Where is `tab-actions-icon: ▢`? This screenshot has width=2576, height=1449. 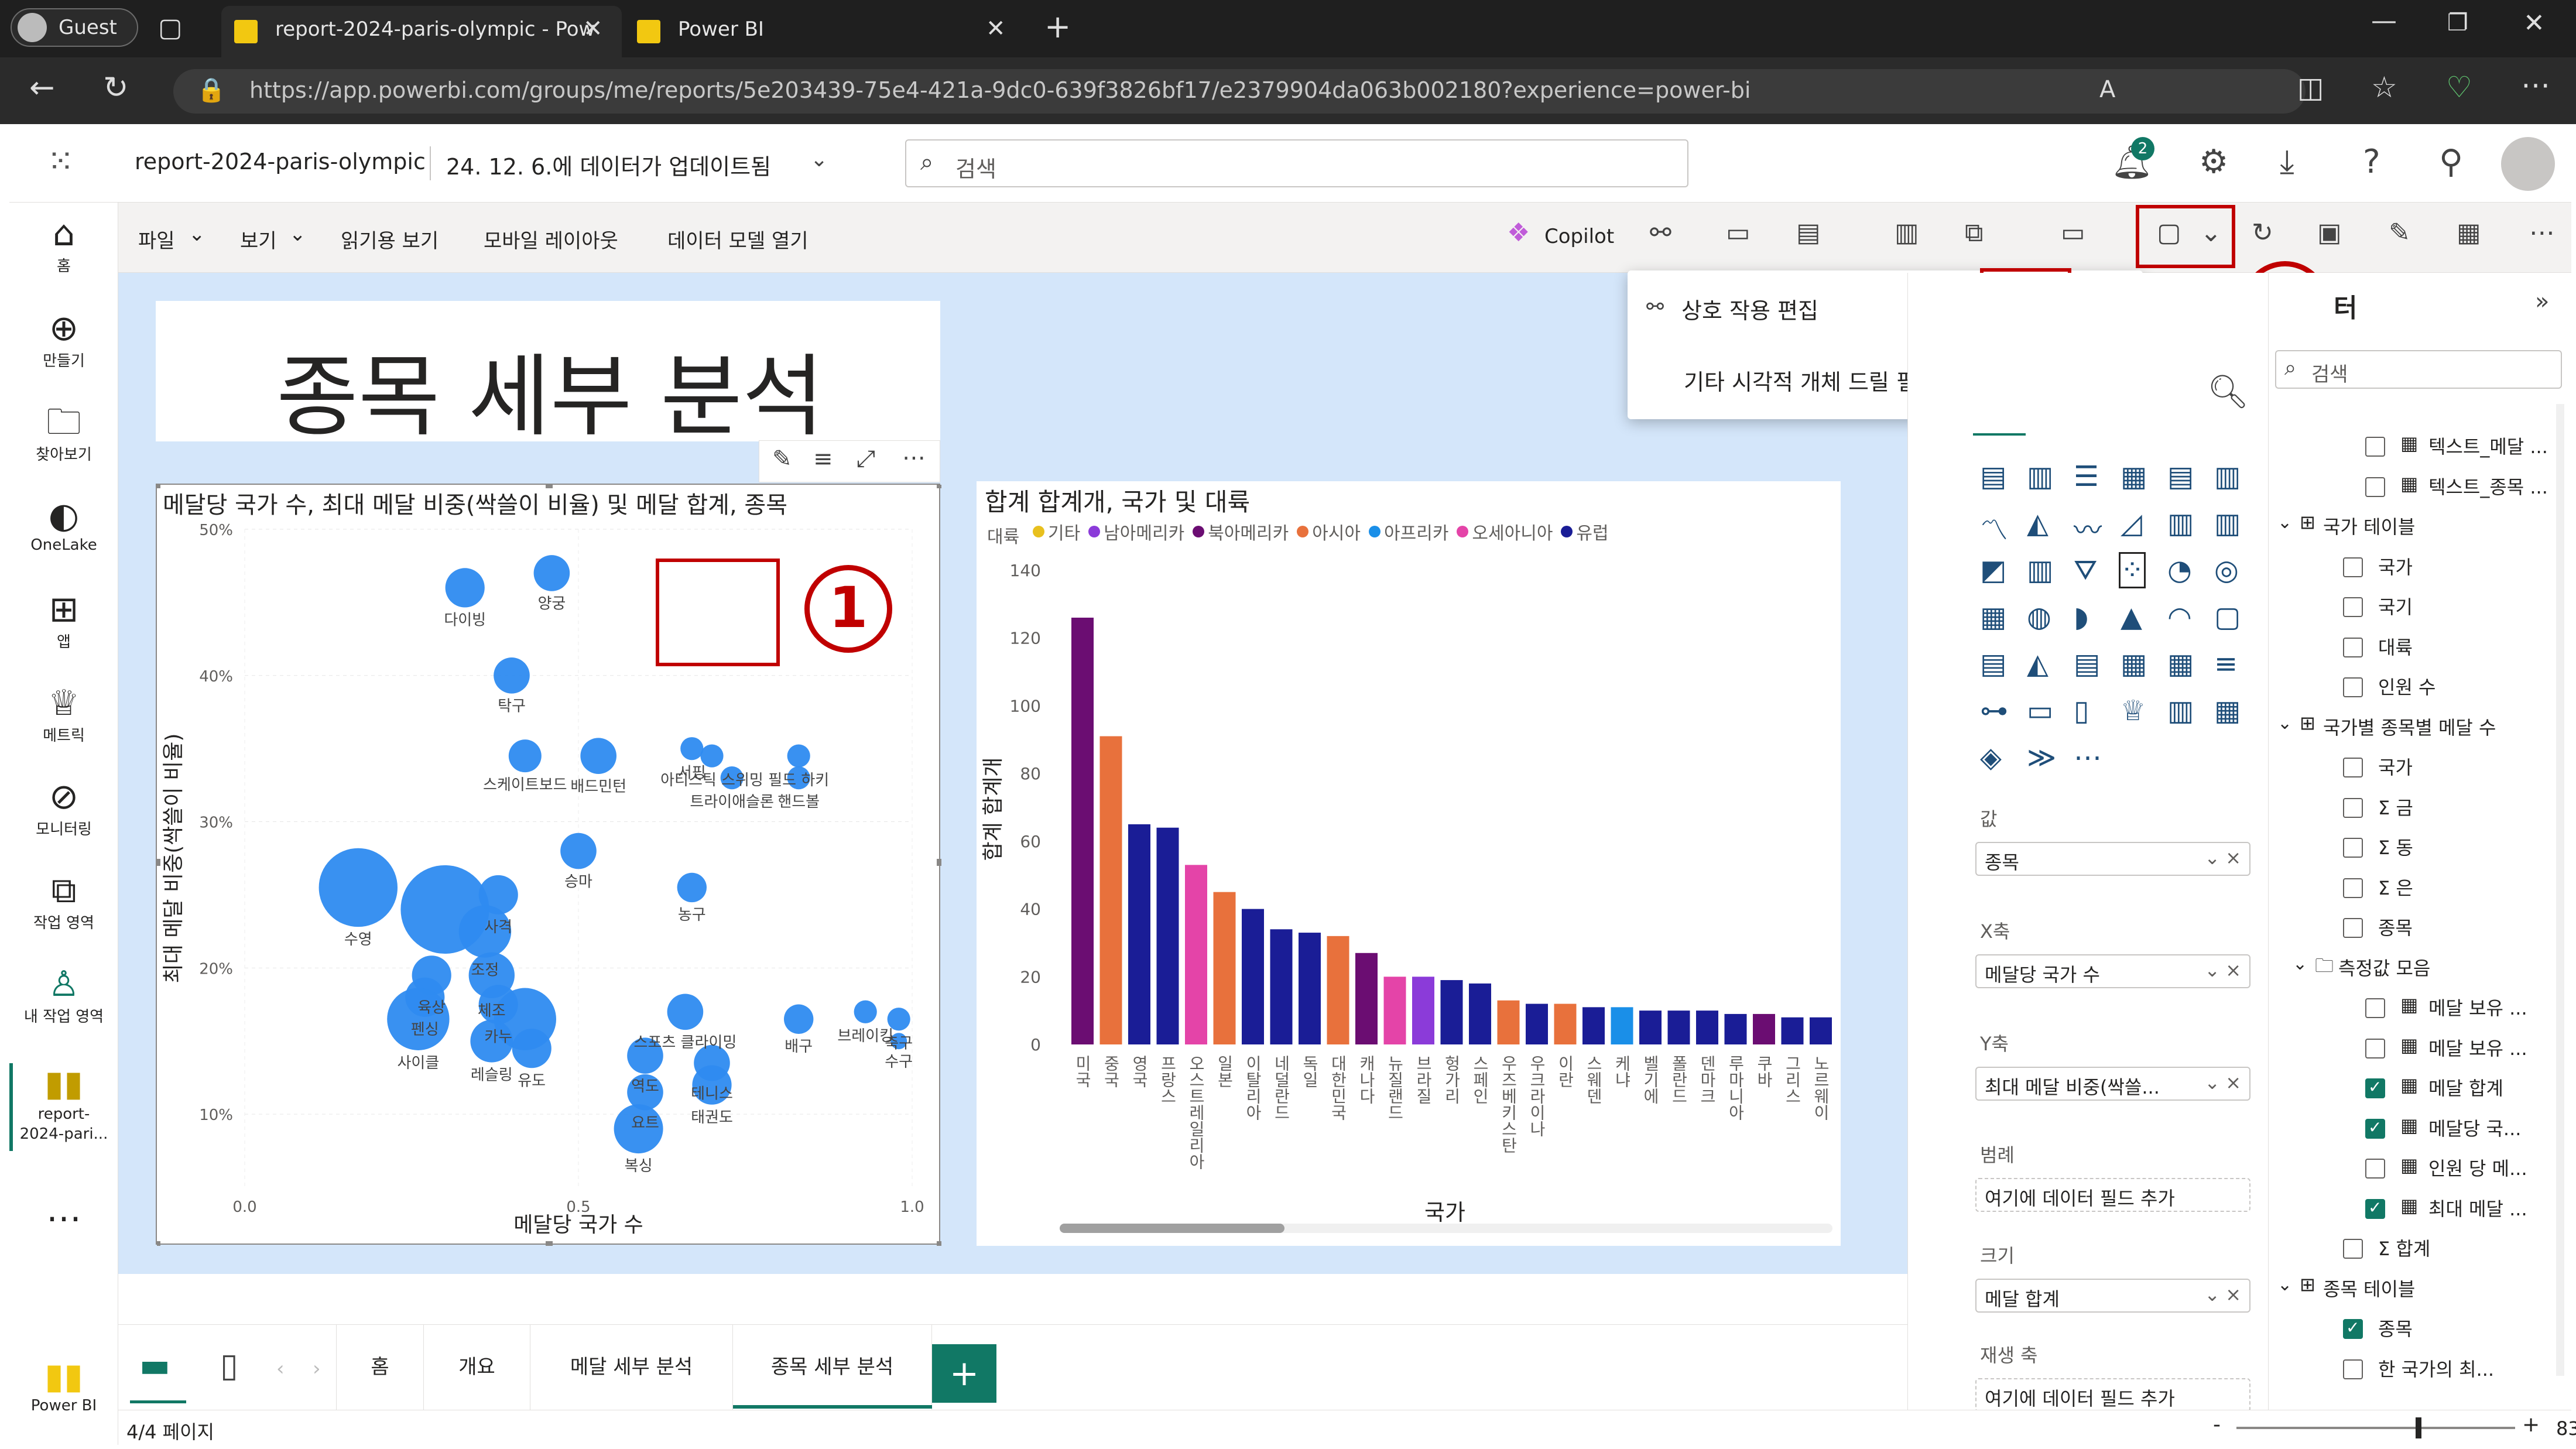 tab-actions-icon: ▢ is located at coordinates (170, 28).